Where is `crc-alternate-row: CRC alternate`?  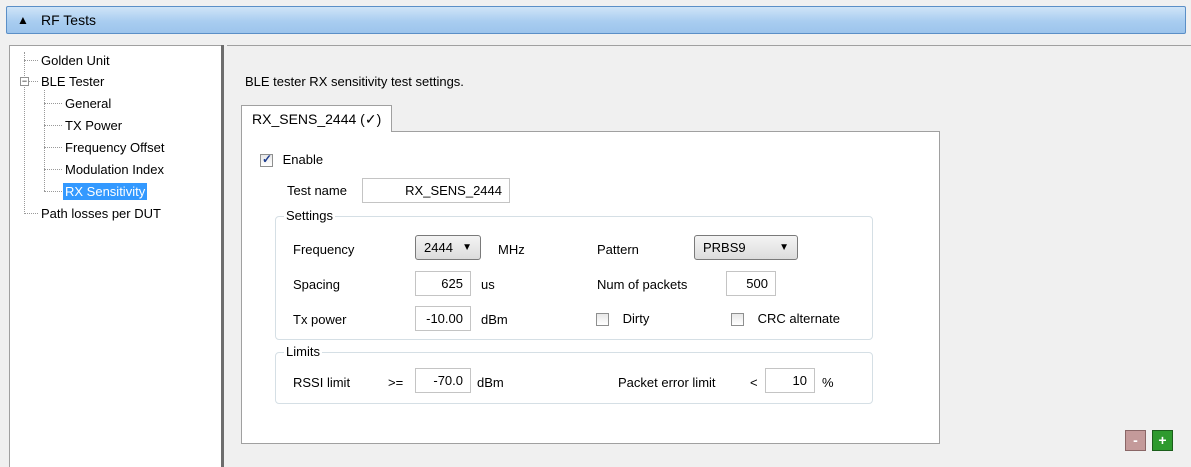 crc-alternate-row: CRC alternate is located at coordinates (785, 319).